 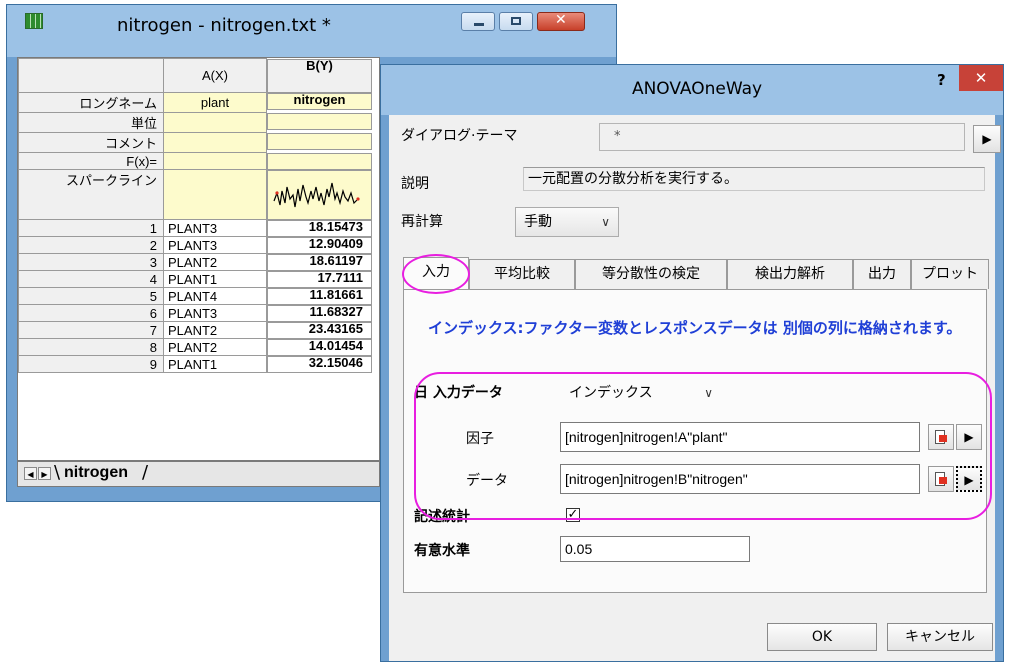 What do you see at coordinates (215, 194) in the screenshot?
I see `sparkline-a` at bounding box center [215, 194].